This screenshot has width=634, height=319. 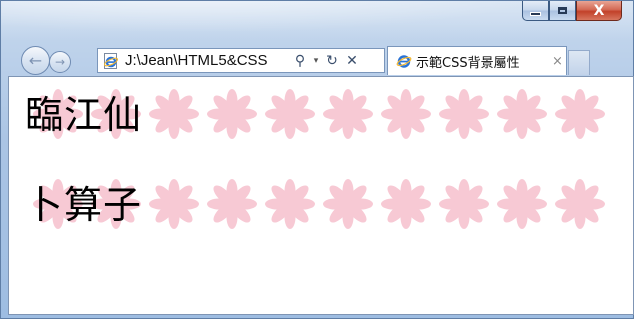 I want to click on address-bar: J:\Jean\HTML5&CSS ⚲ ▾ ↻ ✕, so click(x=241, y=60).